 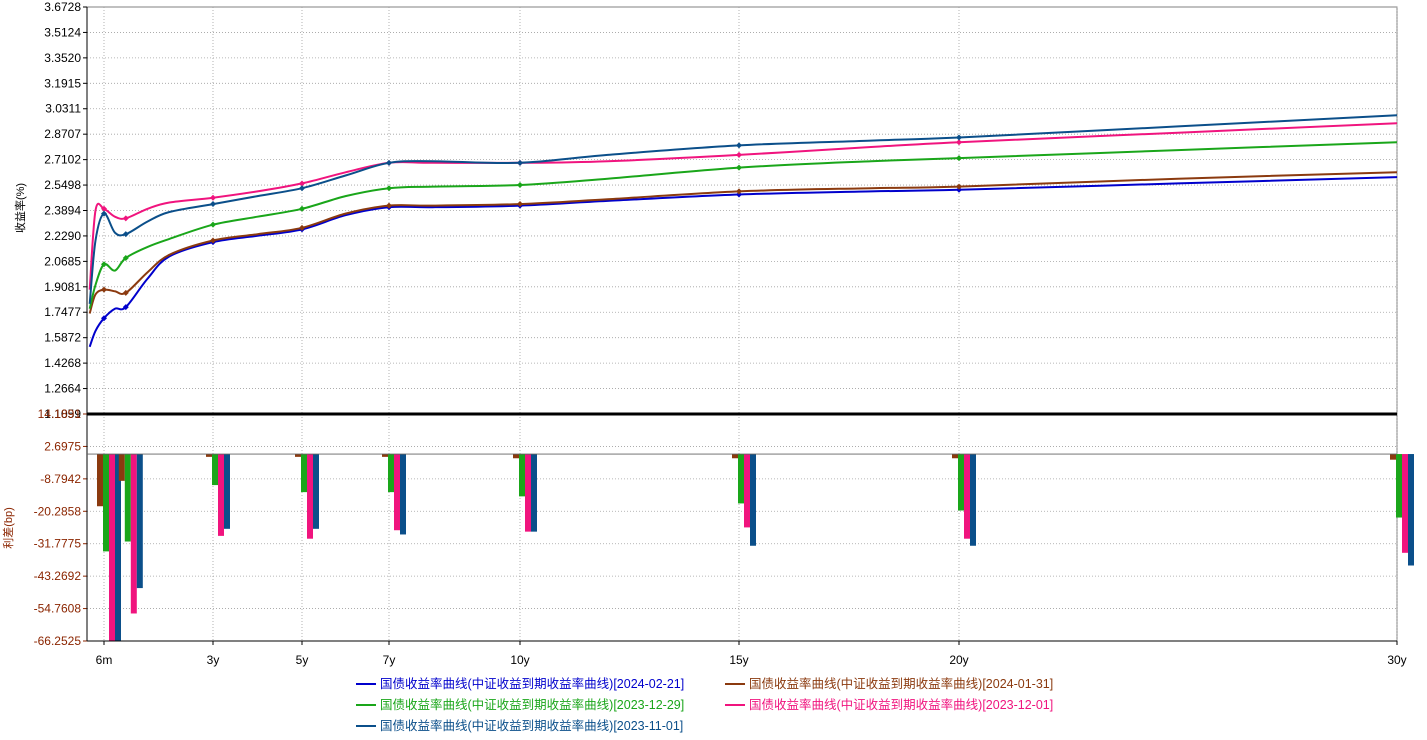 What do you see at coordinates (58, 641) in the screenshot?
I see `bottom-y-tick-label: -66.2525` at bounding box center [58, 641].